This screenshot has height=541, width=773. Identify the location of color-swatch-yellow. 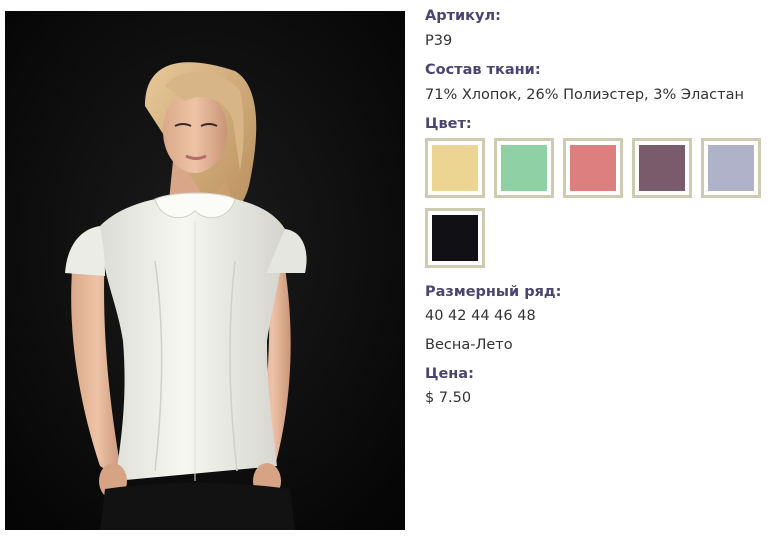
(455, 168).